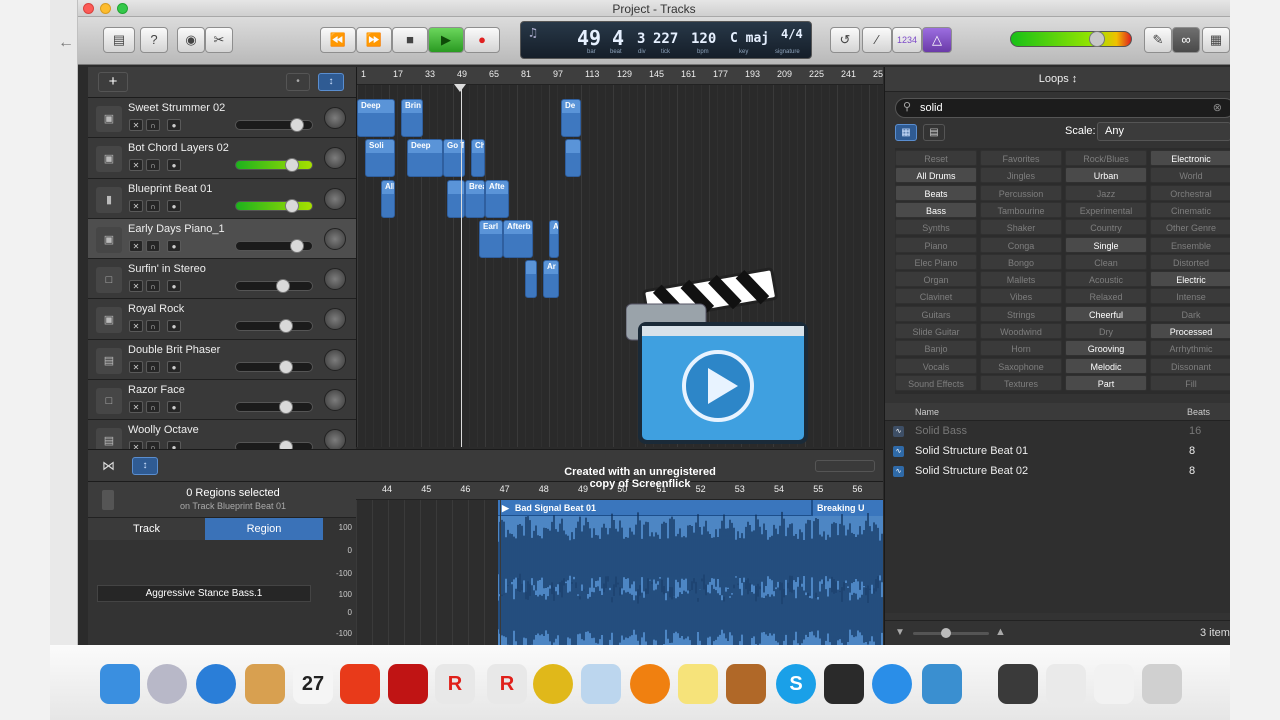 The width and height of the screenshot is (1280, 720). I want to click on region: Ar, so click(551, 279).